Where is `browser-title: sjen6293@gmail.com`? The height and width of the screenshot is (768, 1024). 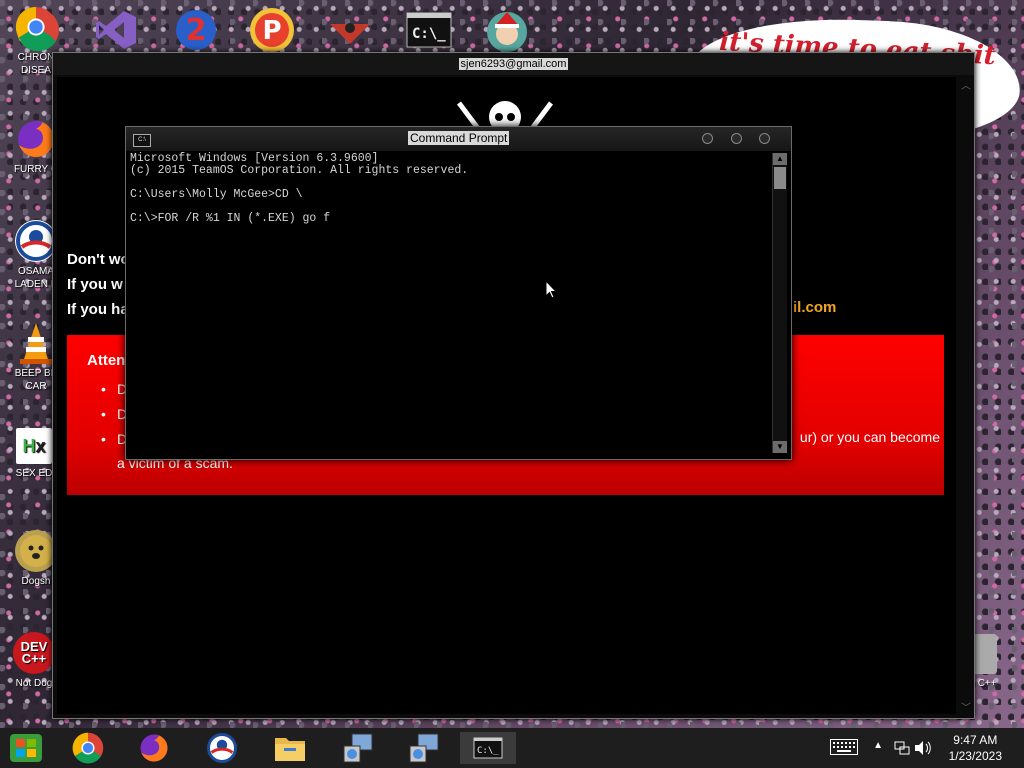 browser-title: sjen6293@gmail.com is located at coordinates (513, 64).